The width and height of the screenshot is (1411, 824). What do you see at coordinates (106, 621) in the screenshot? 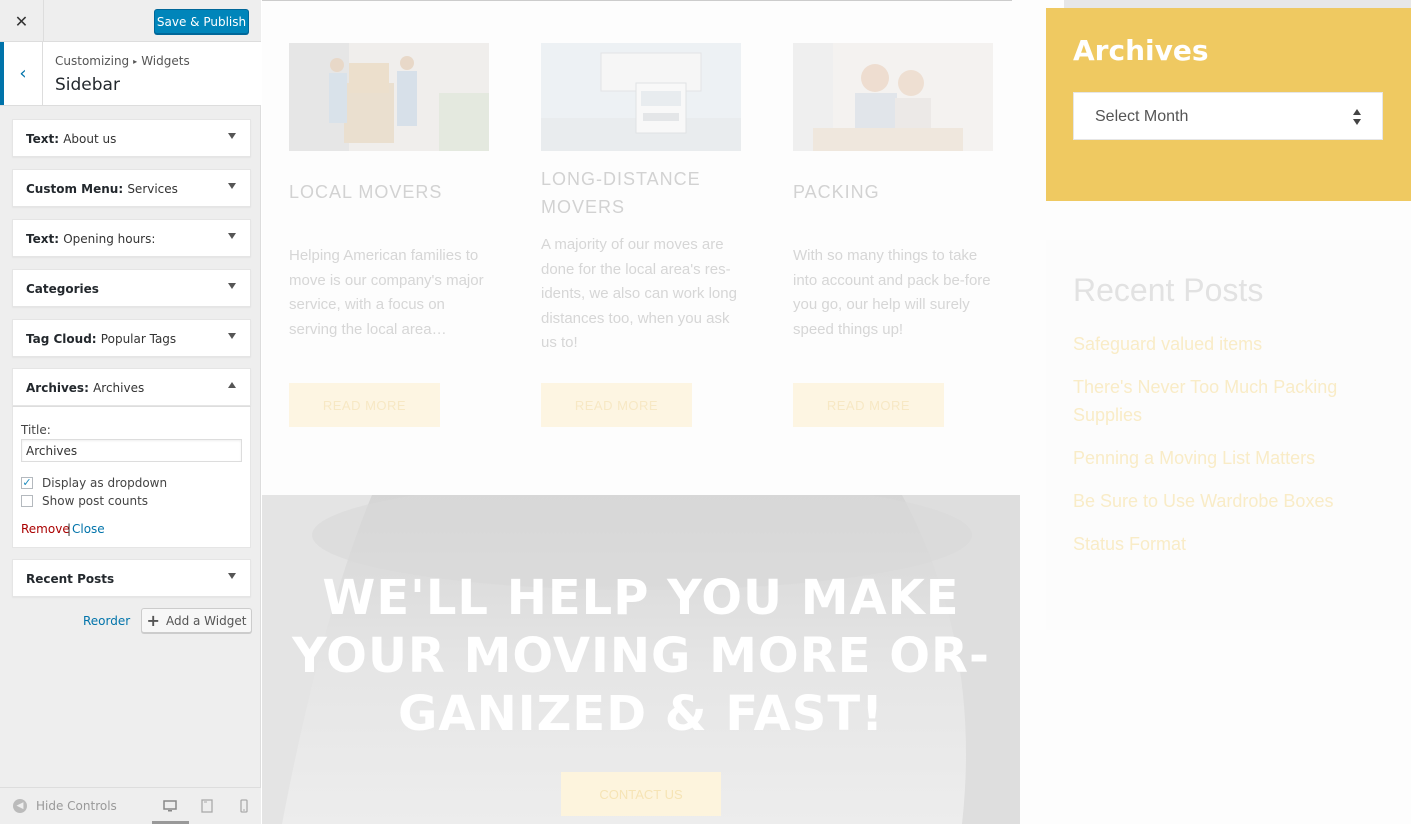
I see `reorder-link: Reorder` at bounding box center [106, 621].